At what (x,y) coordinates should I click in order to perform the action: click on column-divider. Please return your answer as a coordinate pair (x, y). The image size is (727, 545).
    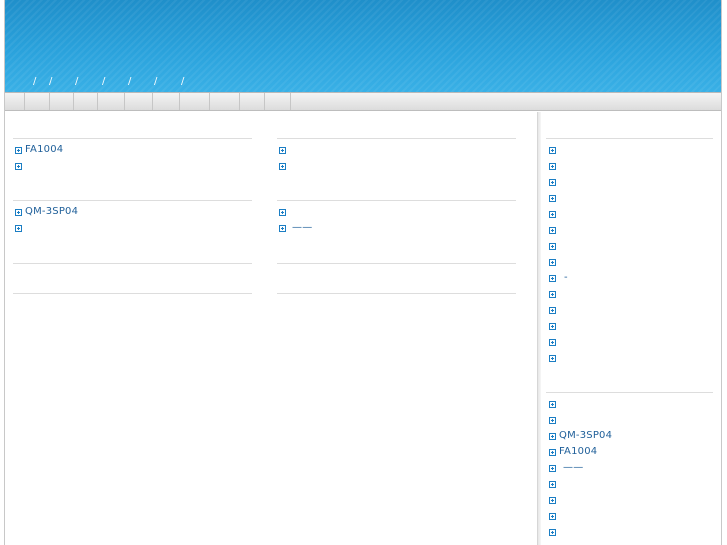
    Looking at the image, I should click on (539, 328).